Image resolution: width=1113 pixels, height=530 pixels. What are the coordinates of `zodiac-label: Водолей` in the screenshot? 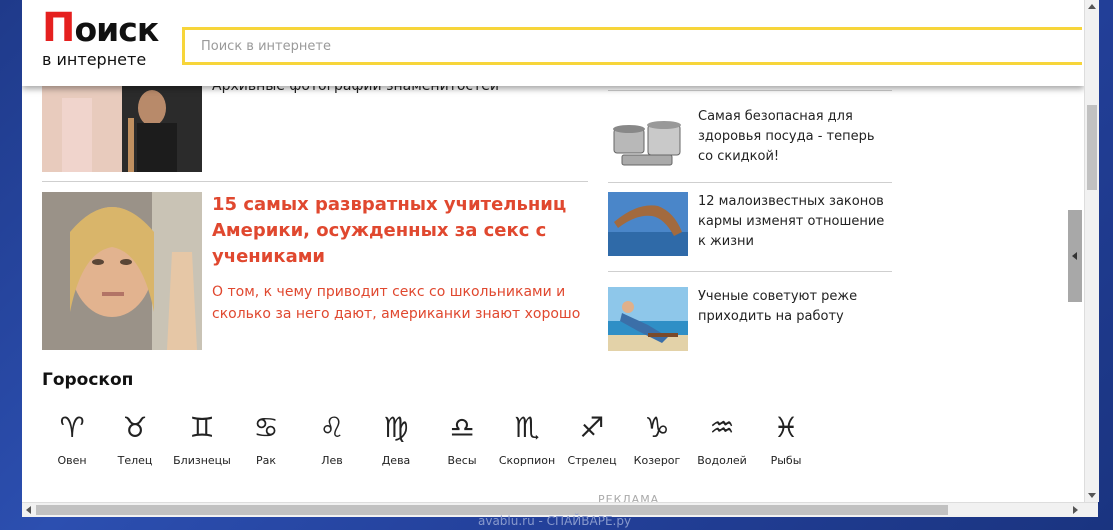 It's located at (722, 460).